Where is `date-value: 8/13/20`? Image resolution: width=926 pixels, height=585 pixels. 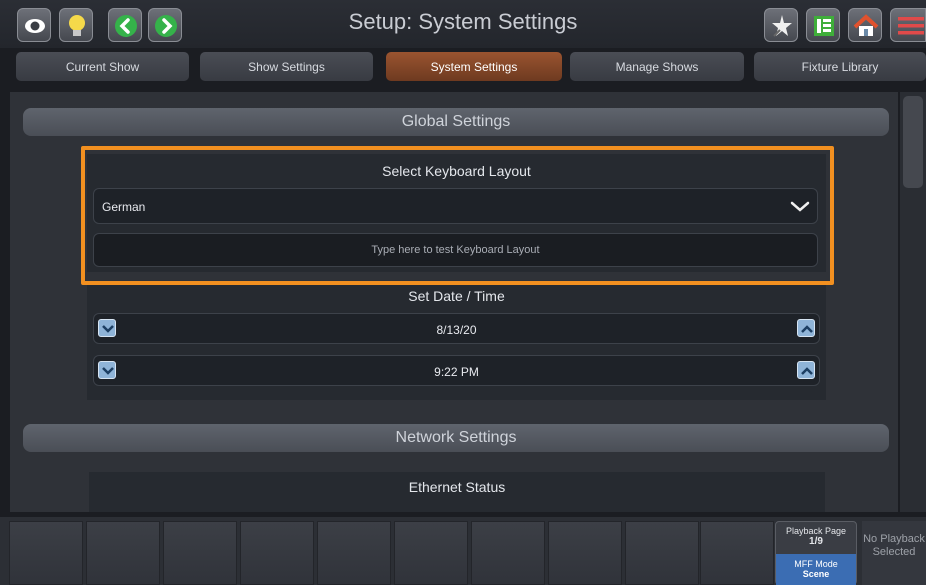
date-value: 8/13/20 is located at coordinates (456, 330).